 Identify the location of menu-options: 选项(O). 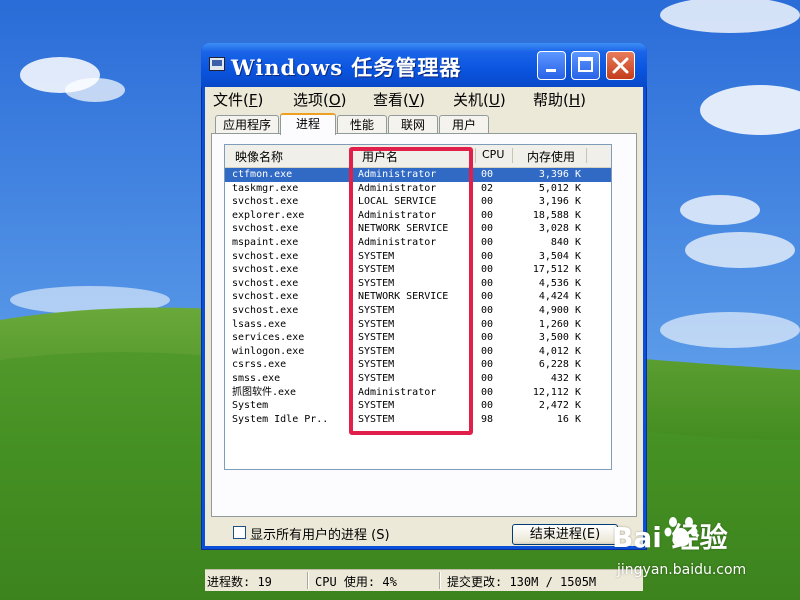
(320, 99).